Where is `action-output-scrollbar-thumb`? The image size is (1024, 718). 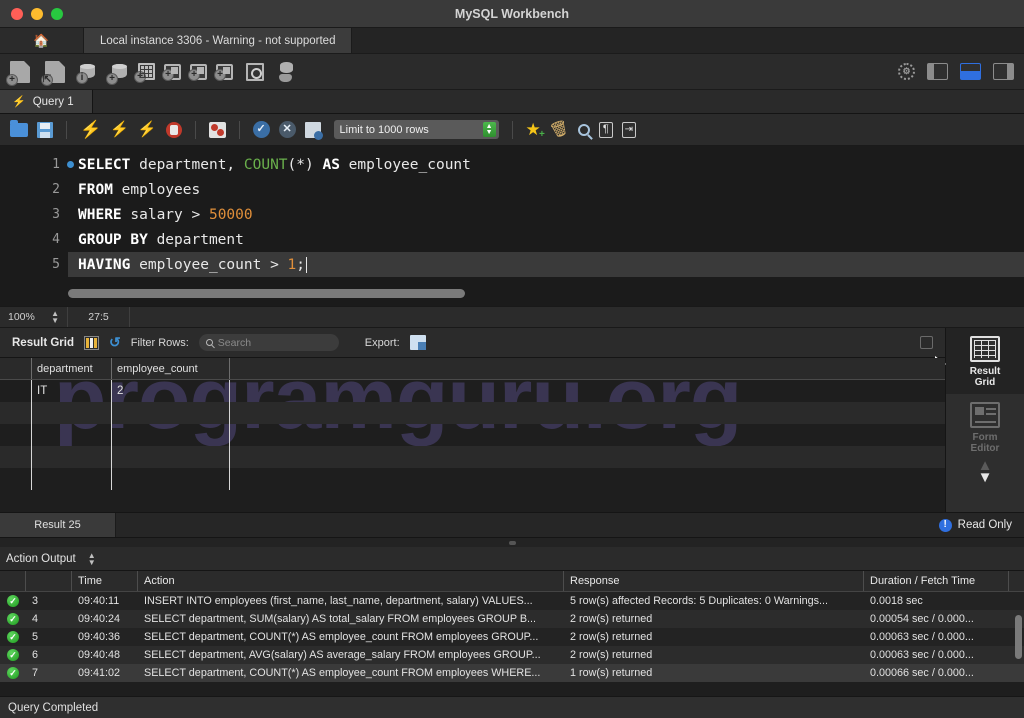 action-output-scrollbar-thumb is located at coordinates (1018, 637).